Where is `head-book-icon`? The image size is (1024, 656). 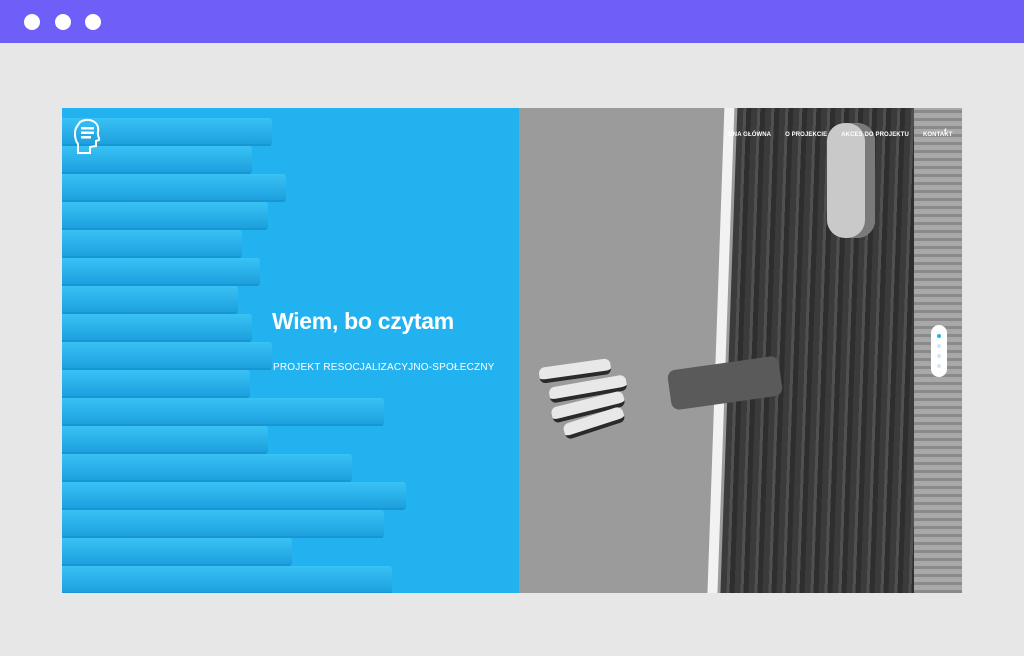
head-book-icon is located at coordinates (87, 136).